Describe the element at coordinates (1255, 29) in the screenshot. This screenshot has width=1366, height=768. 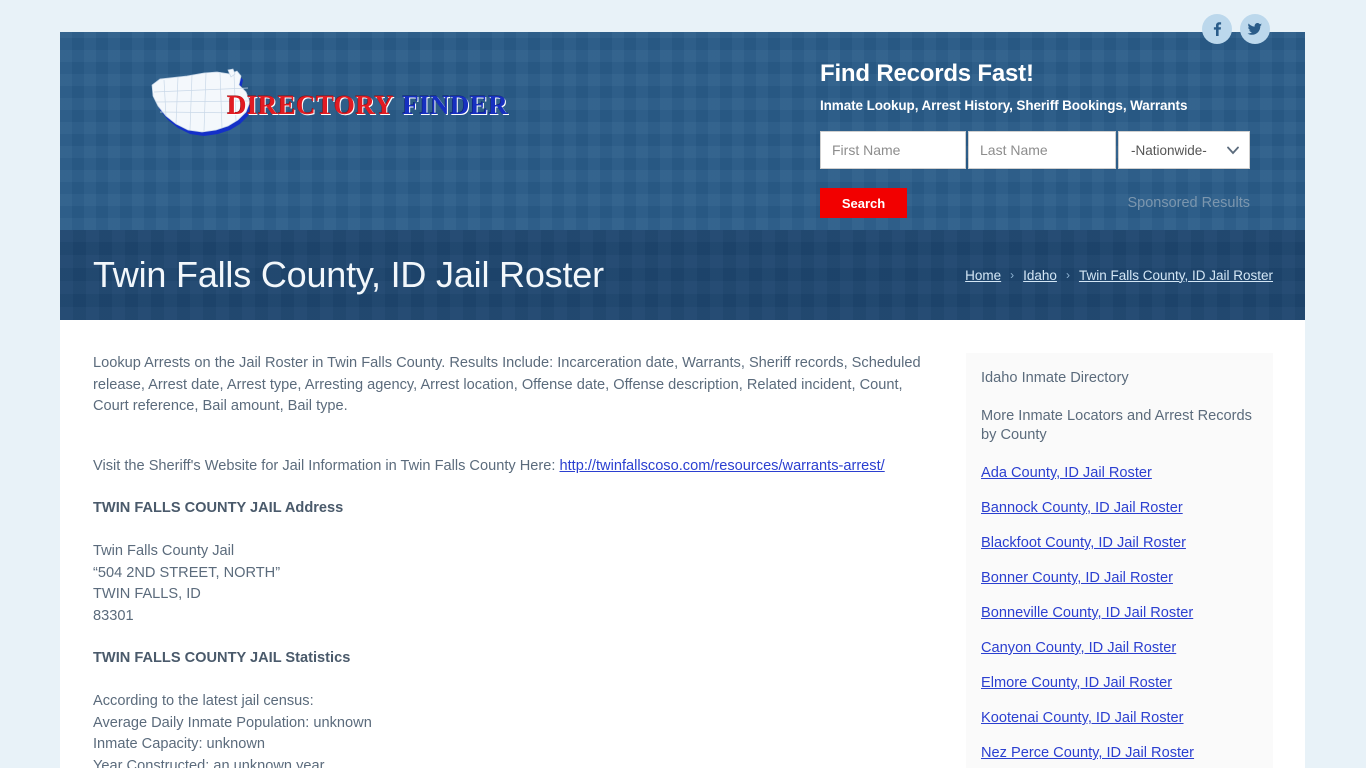
I see `twitter-icon` at that location.